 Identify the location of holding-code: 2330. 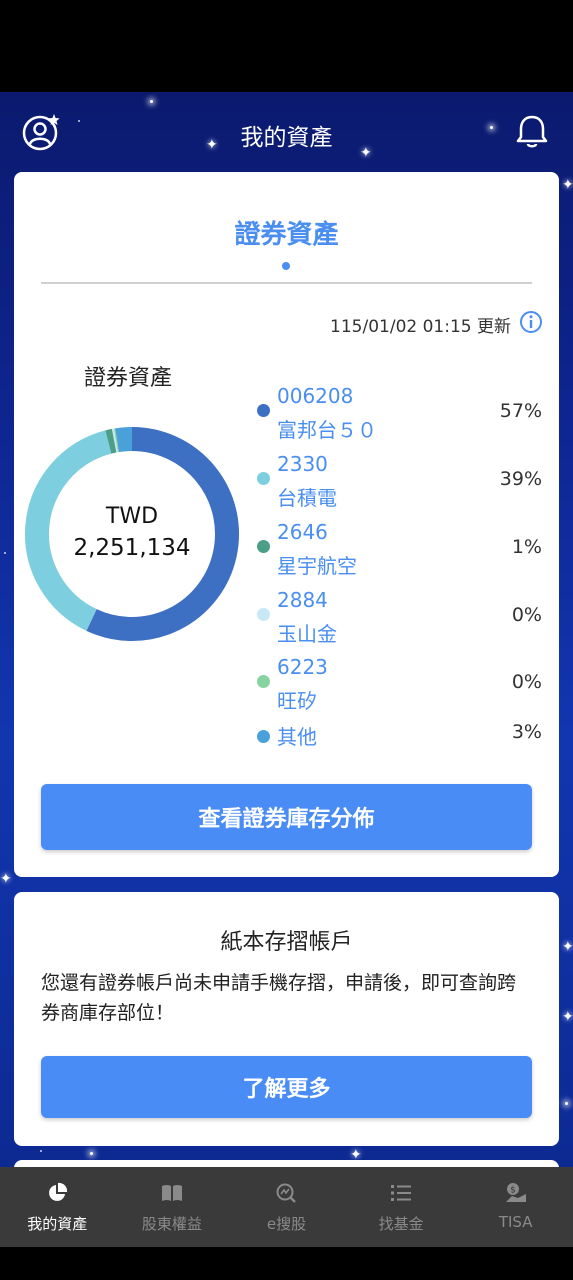
(302, 464).